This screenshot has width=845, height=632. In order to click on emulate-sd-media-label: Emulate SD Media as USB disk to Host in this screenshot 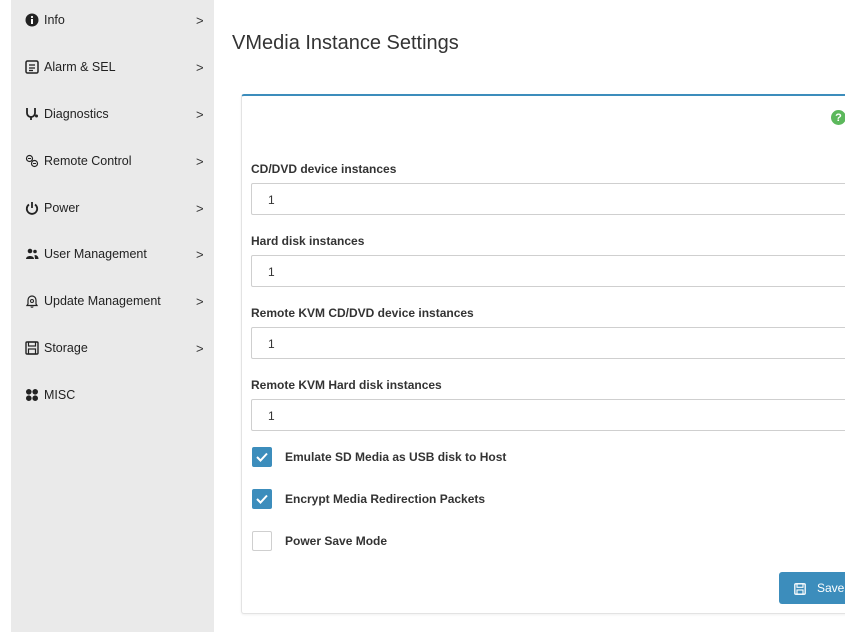, I will do `click(396, 457)`.